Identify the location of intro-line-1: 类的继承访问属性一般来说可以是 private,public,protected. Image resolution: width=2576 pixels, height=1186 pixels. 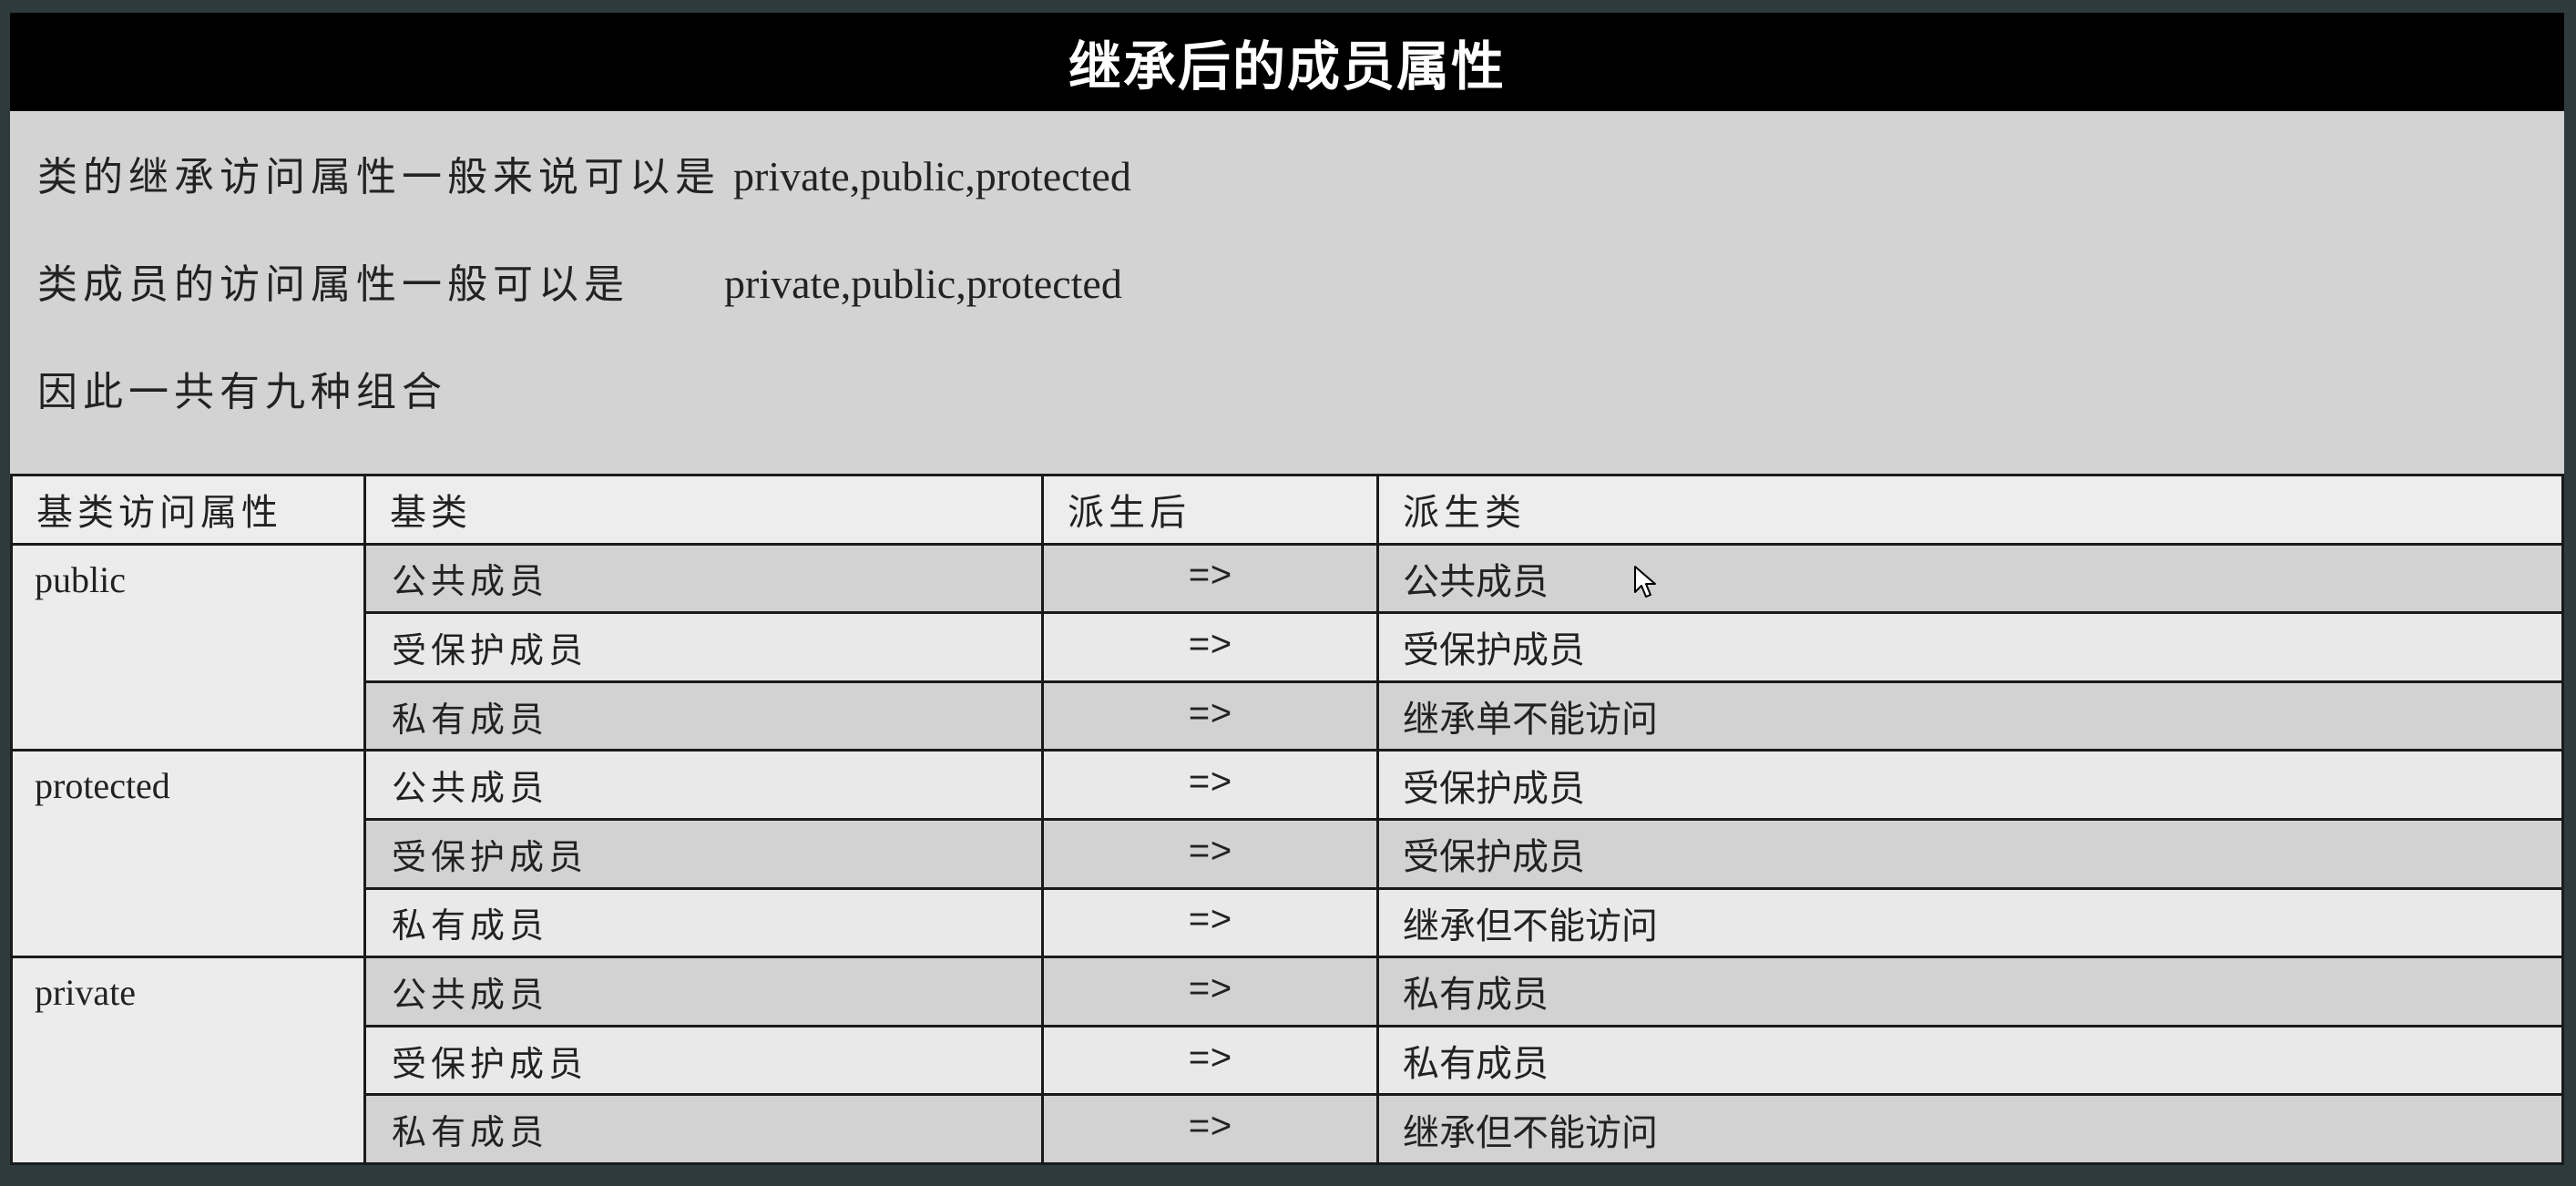
(584, 173).